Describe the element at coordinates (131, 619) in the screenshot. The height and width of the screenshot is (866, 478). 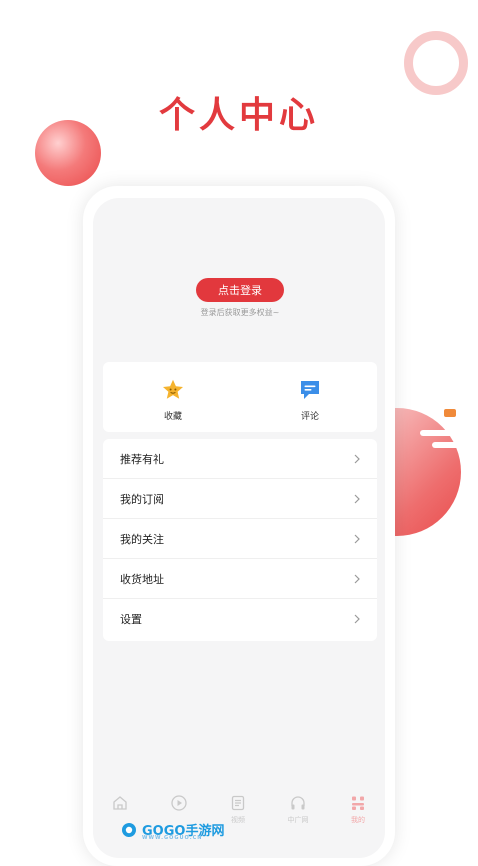
I see `menu-item-label: 设置` at that location.